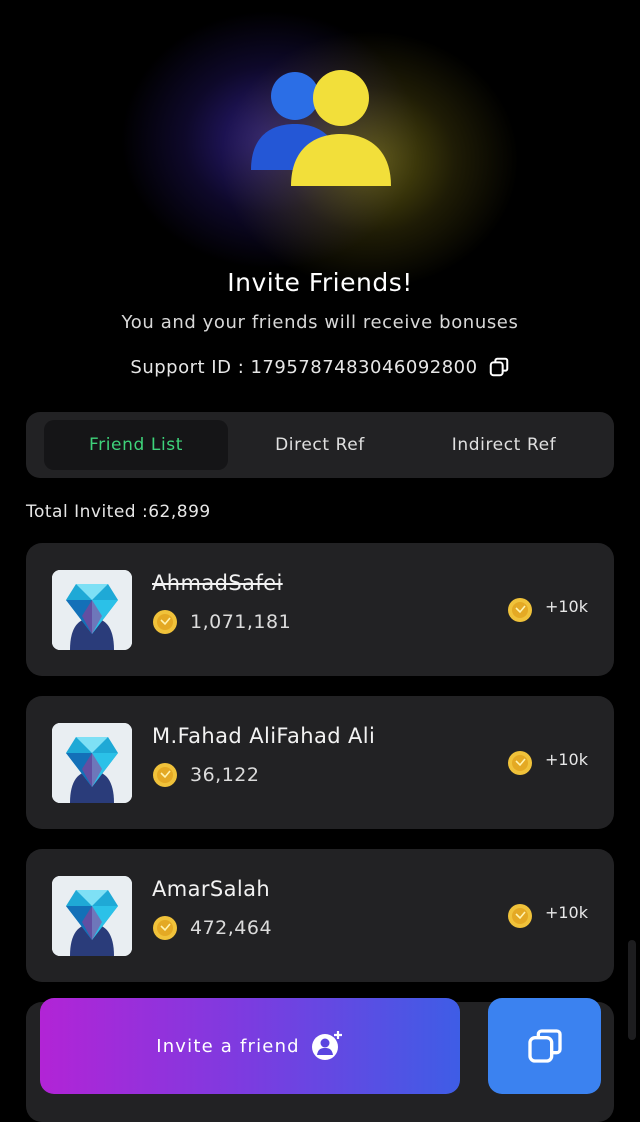 This screenshot has width=640, height=1122. I want to click on copy-link-button, so click(544, 1046).